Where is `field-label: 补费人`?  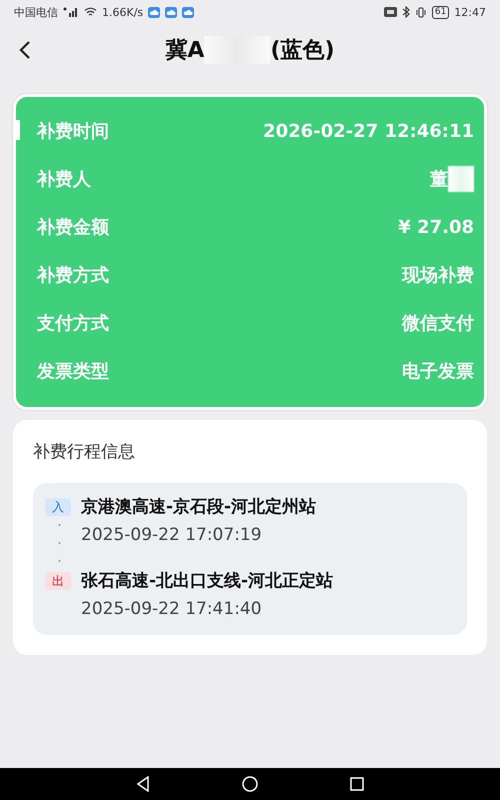 field-label: 补费人 is located at coordinates (64, 179).